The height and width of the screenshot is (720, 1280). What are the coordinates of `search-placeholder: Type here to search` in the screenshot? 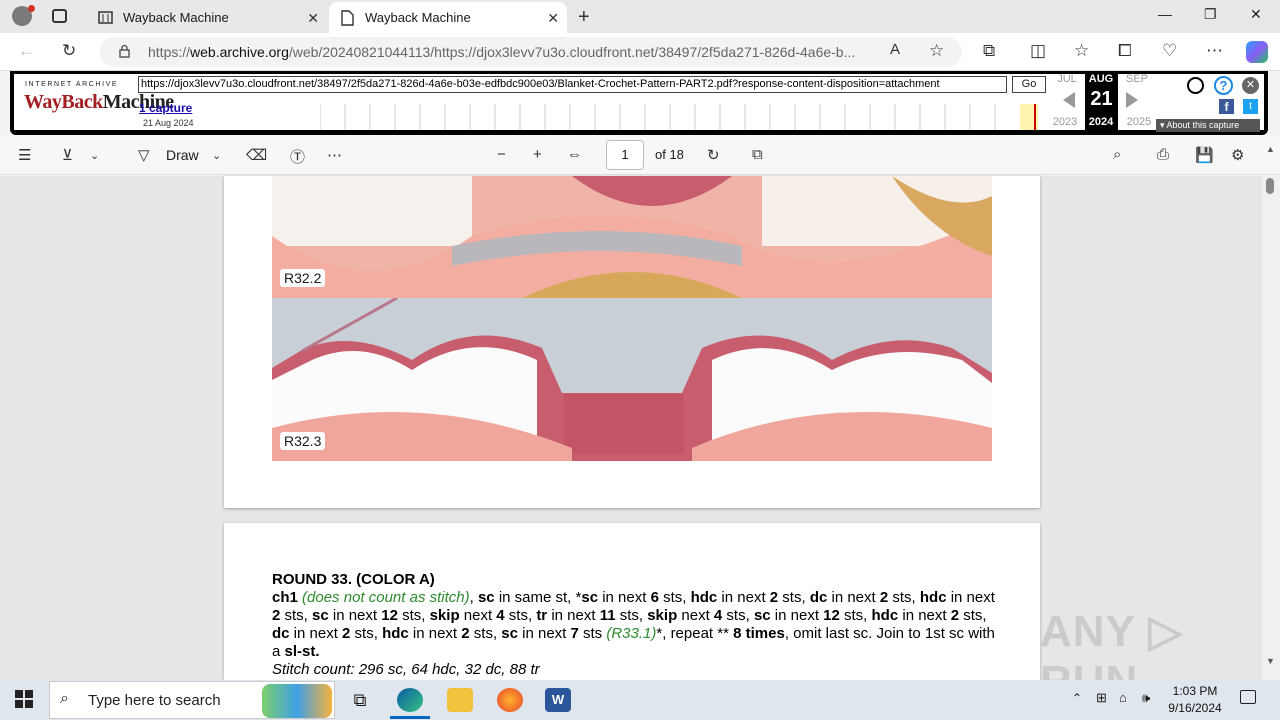 It's located at (154, 700).